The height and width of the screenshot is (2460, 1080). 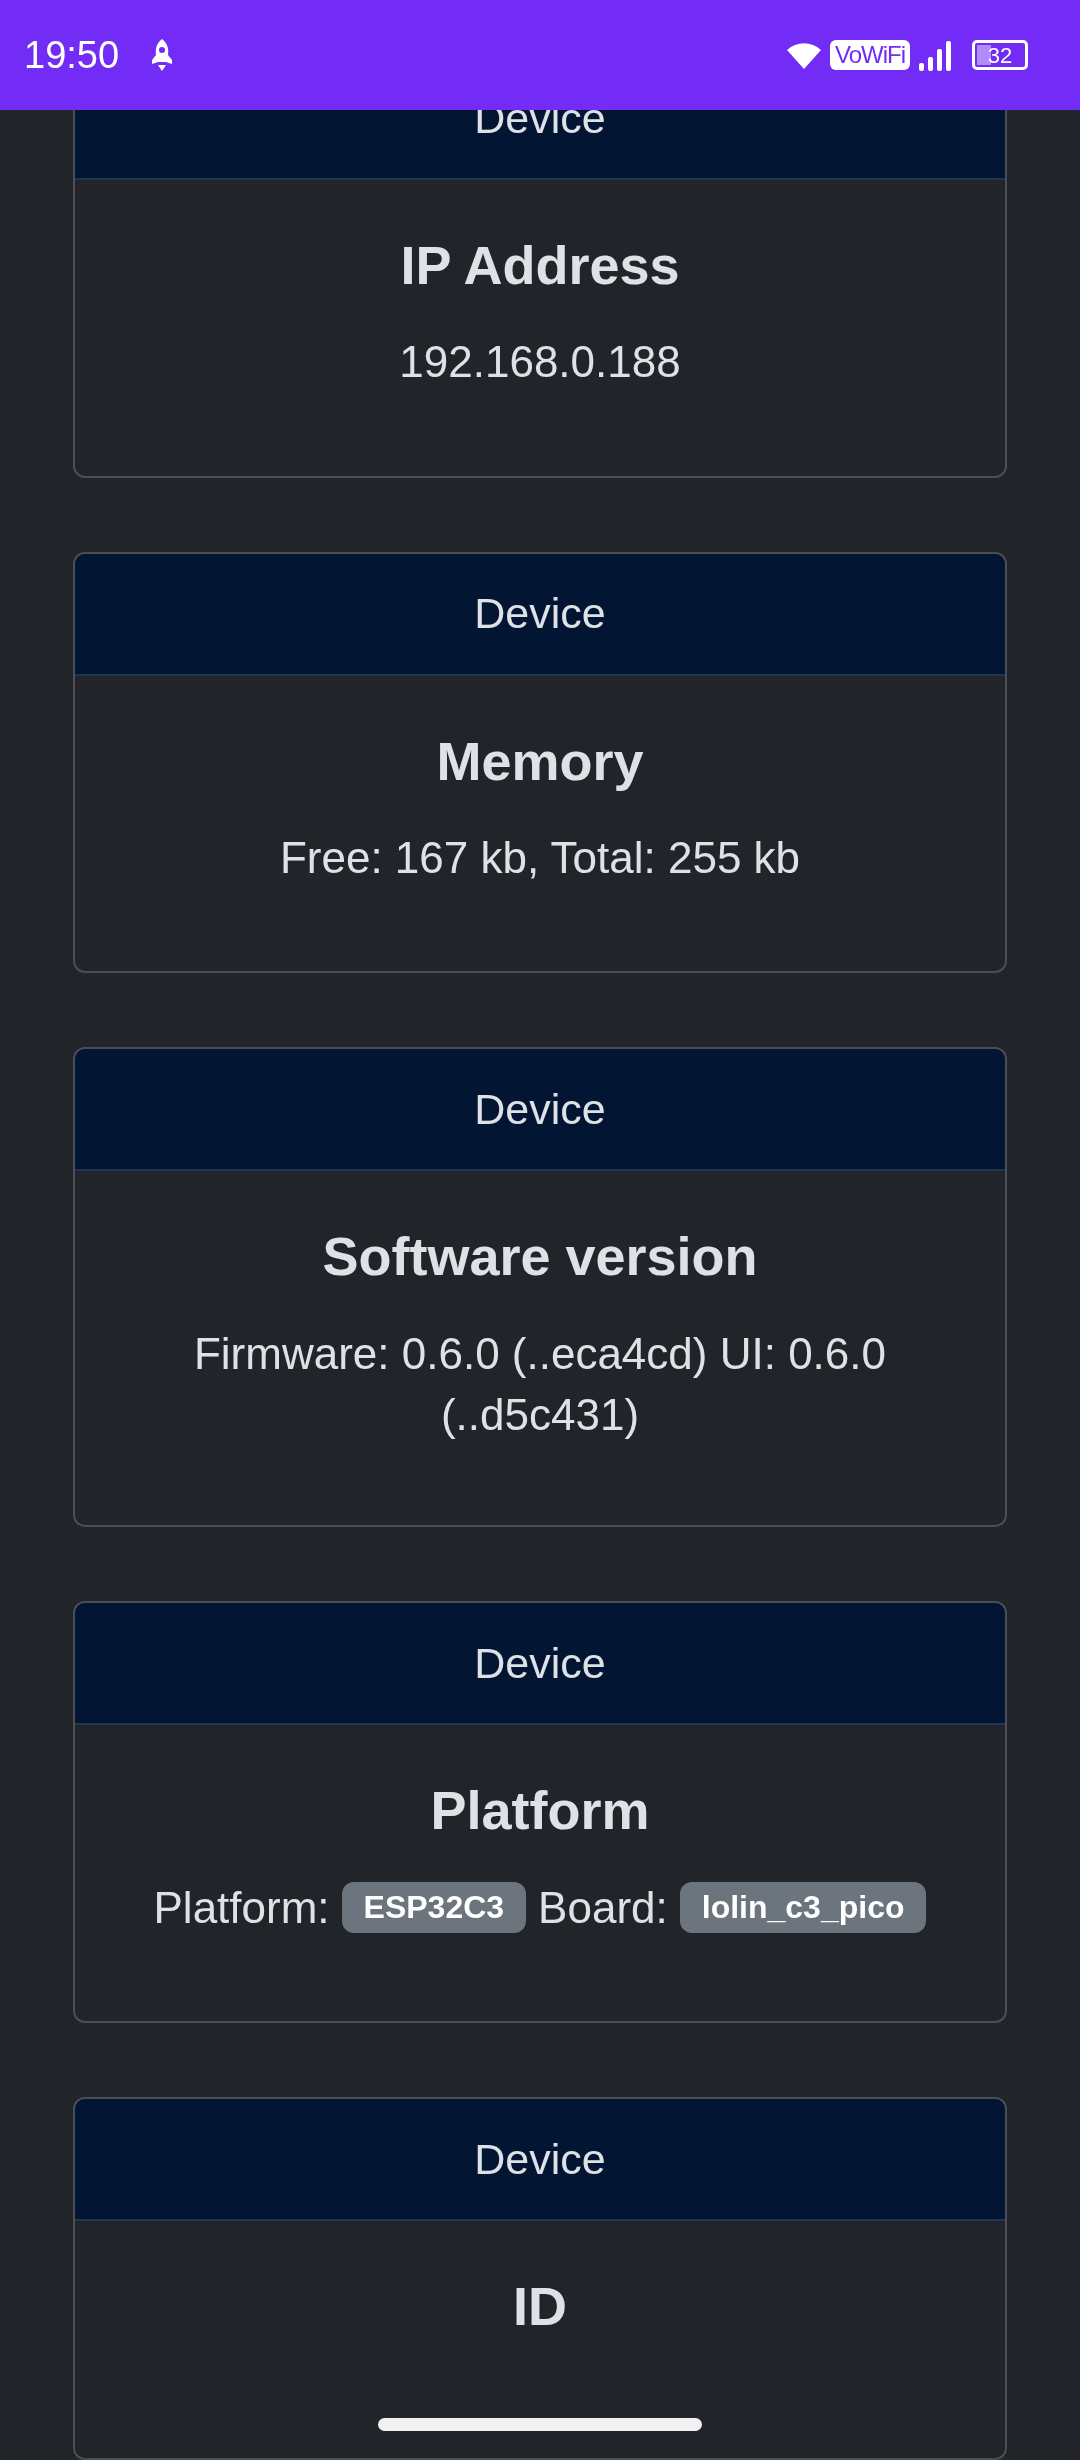 What do you see at coordinates (540, 266) in the screenshot?
I see `card-title: IP Address` at bounding box center [540, 266].